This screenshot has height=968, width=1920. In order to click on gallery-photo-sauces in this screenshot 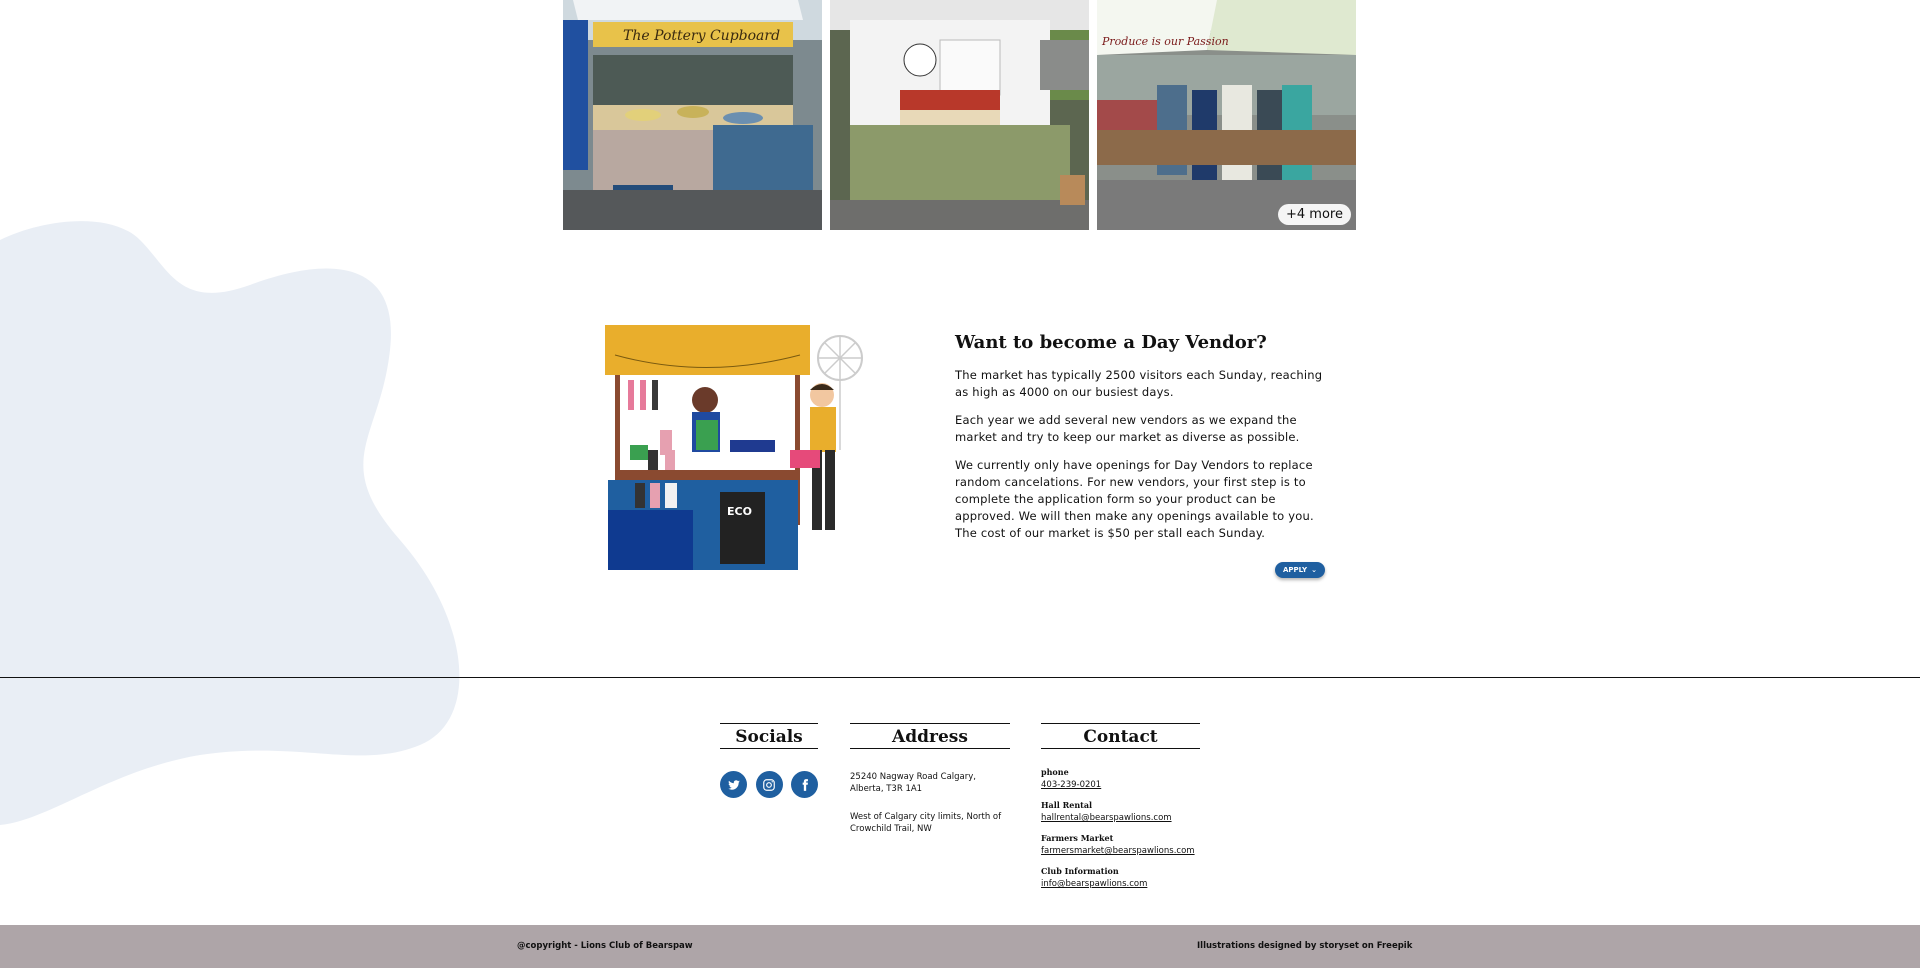, I will do `click(959, 115)`.